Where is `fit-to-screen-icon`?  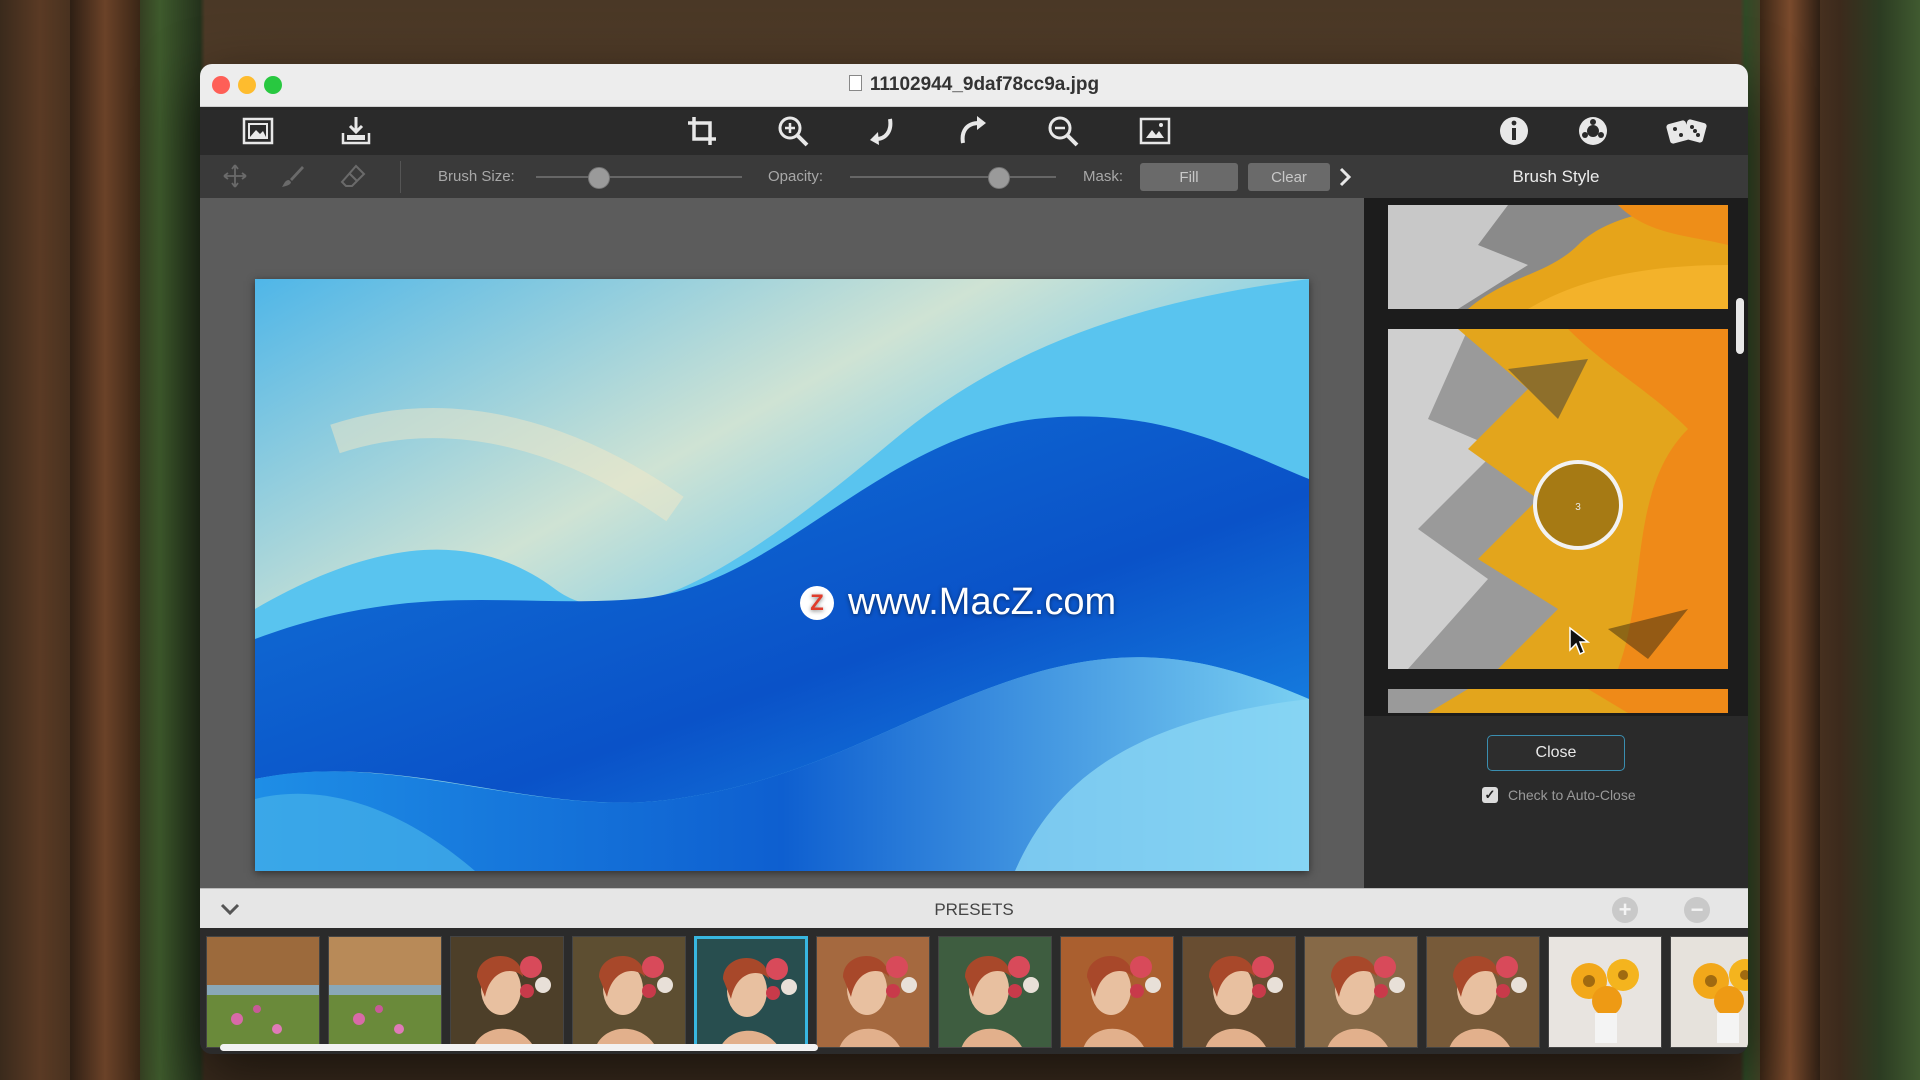 fit-to-screen-icon is located at coordinates (1155, 131).